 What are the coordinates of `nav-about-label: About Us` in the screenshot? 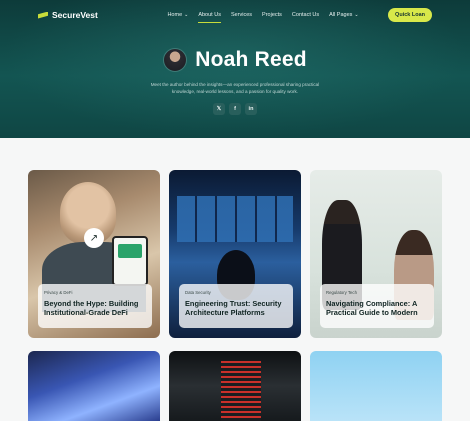 It's located at (209, 15).